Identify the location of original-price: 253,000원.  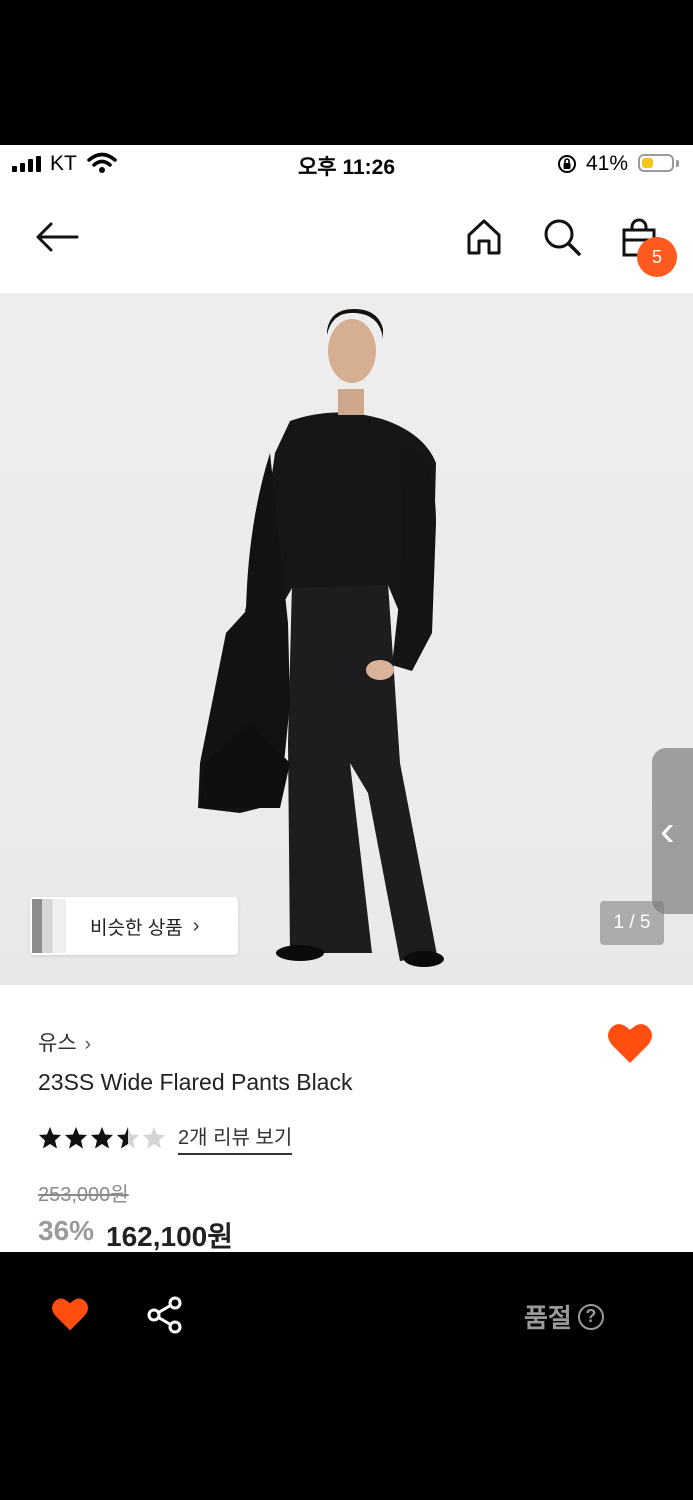
(83, 1195).